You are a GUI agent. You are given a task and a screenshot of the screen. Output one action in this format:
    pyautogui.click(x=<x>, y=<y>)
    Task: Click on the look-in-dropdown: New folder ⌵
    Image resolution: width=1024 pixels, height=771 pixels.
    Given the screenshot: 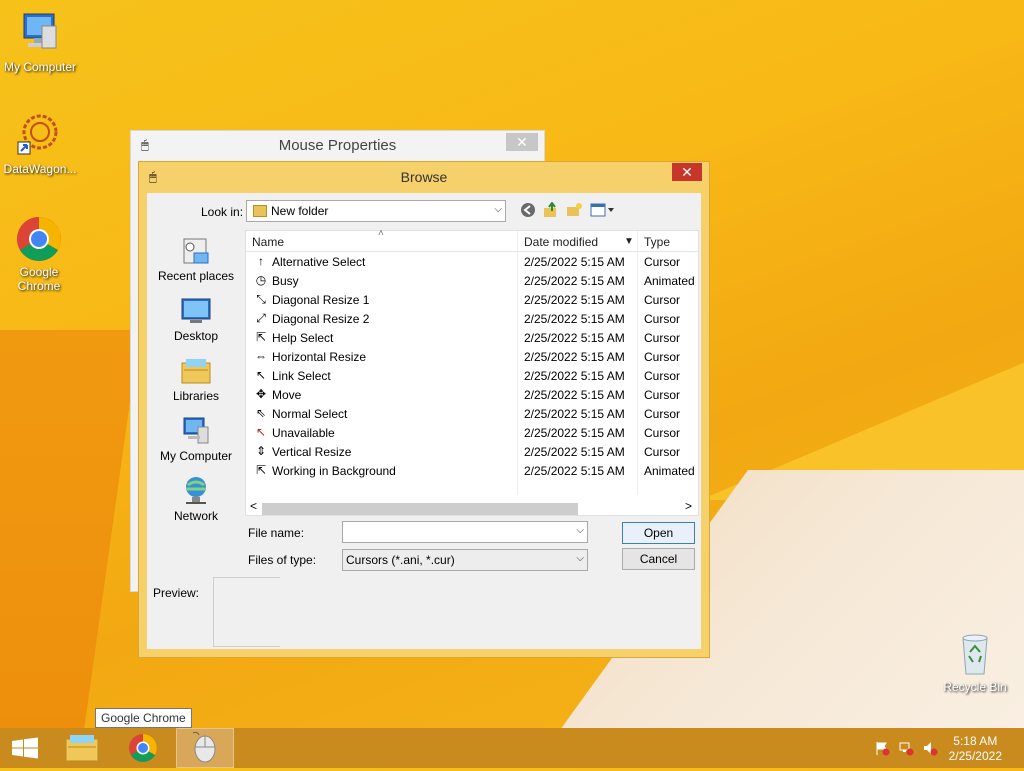 What is the action you would take?
    pyautogui.click(x=376, y=211)
    